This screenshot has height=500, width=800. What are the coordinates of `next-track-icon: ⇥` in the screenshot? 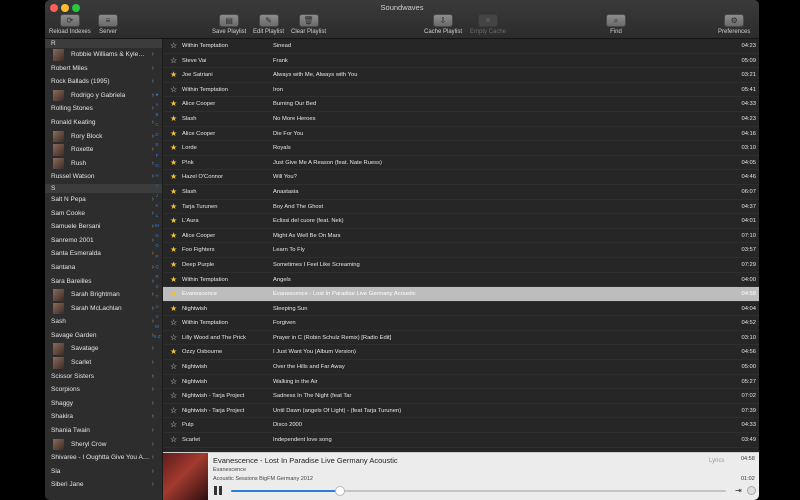 It's located at (738, 490).